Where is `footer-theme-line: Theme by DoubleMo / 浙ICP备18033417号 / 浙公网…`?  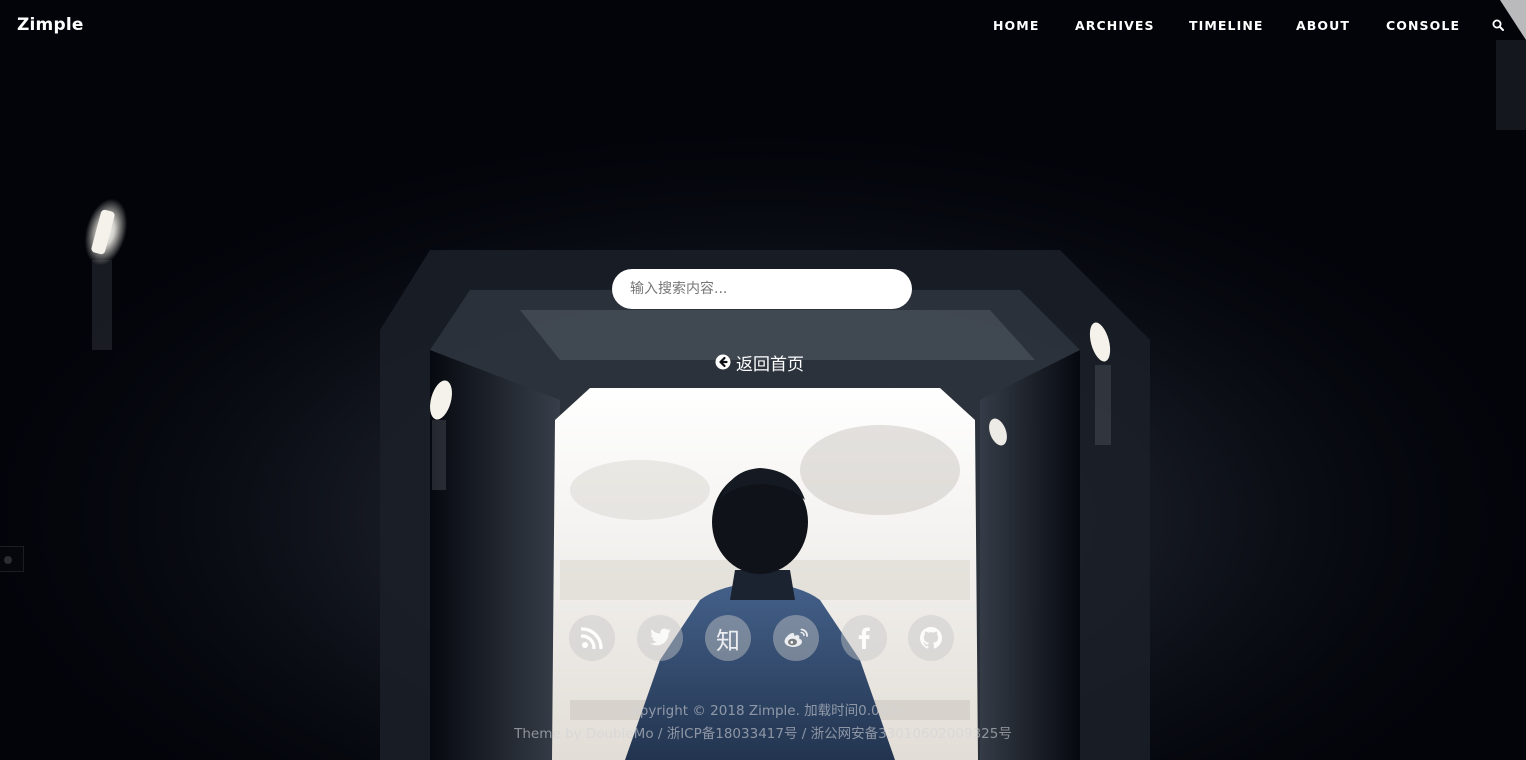
footer-theme-line: Theme by DoubleMo / 浙ICP备18033417号 / 浙公网… is located at coordinates (763, 734).